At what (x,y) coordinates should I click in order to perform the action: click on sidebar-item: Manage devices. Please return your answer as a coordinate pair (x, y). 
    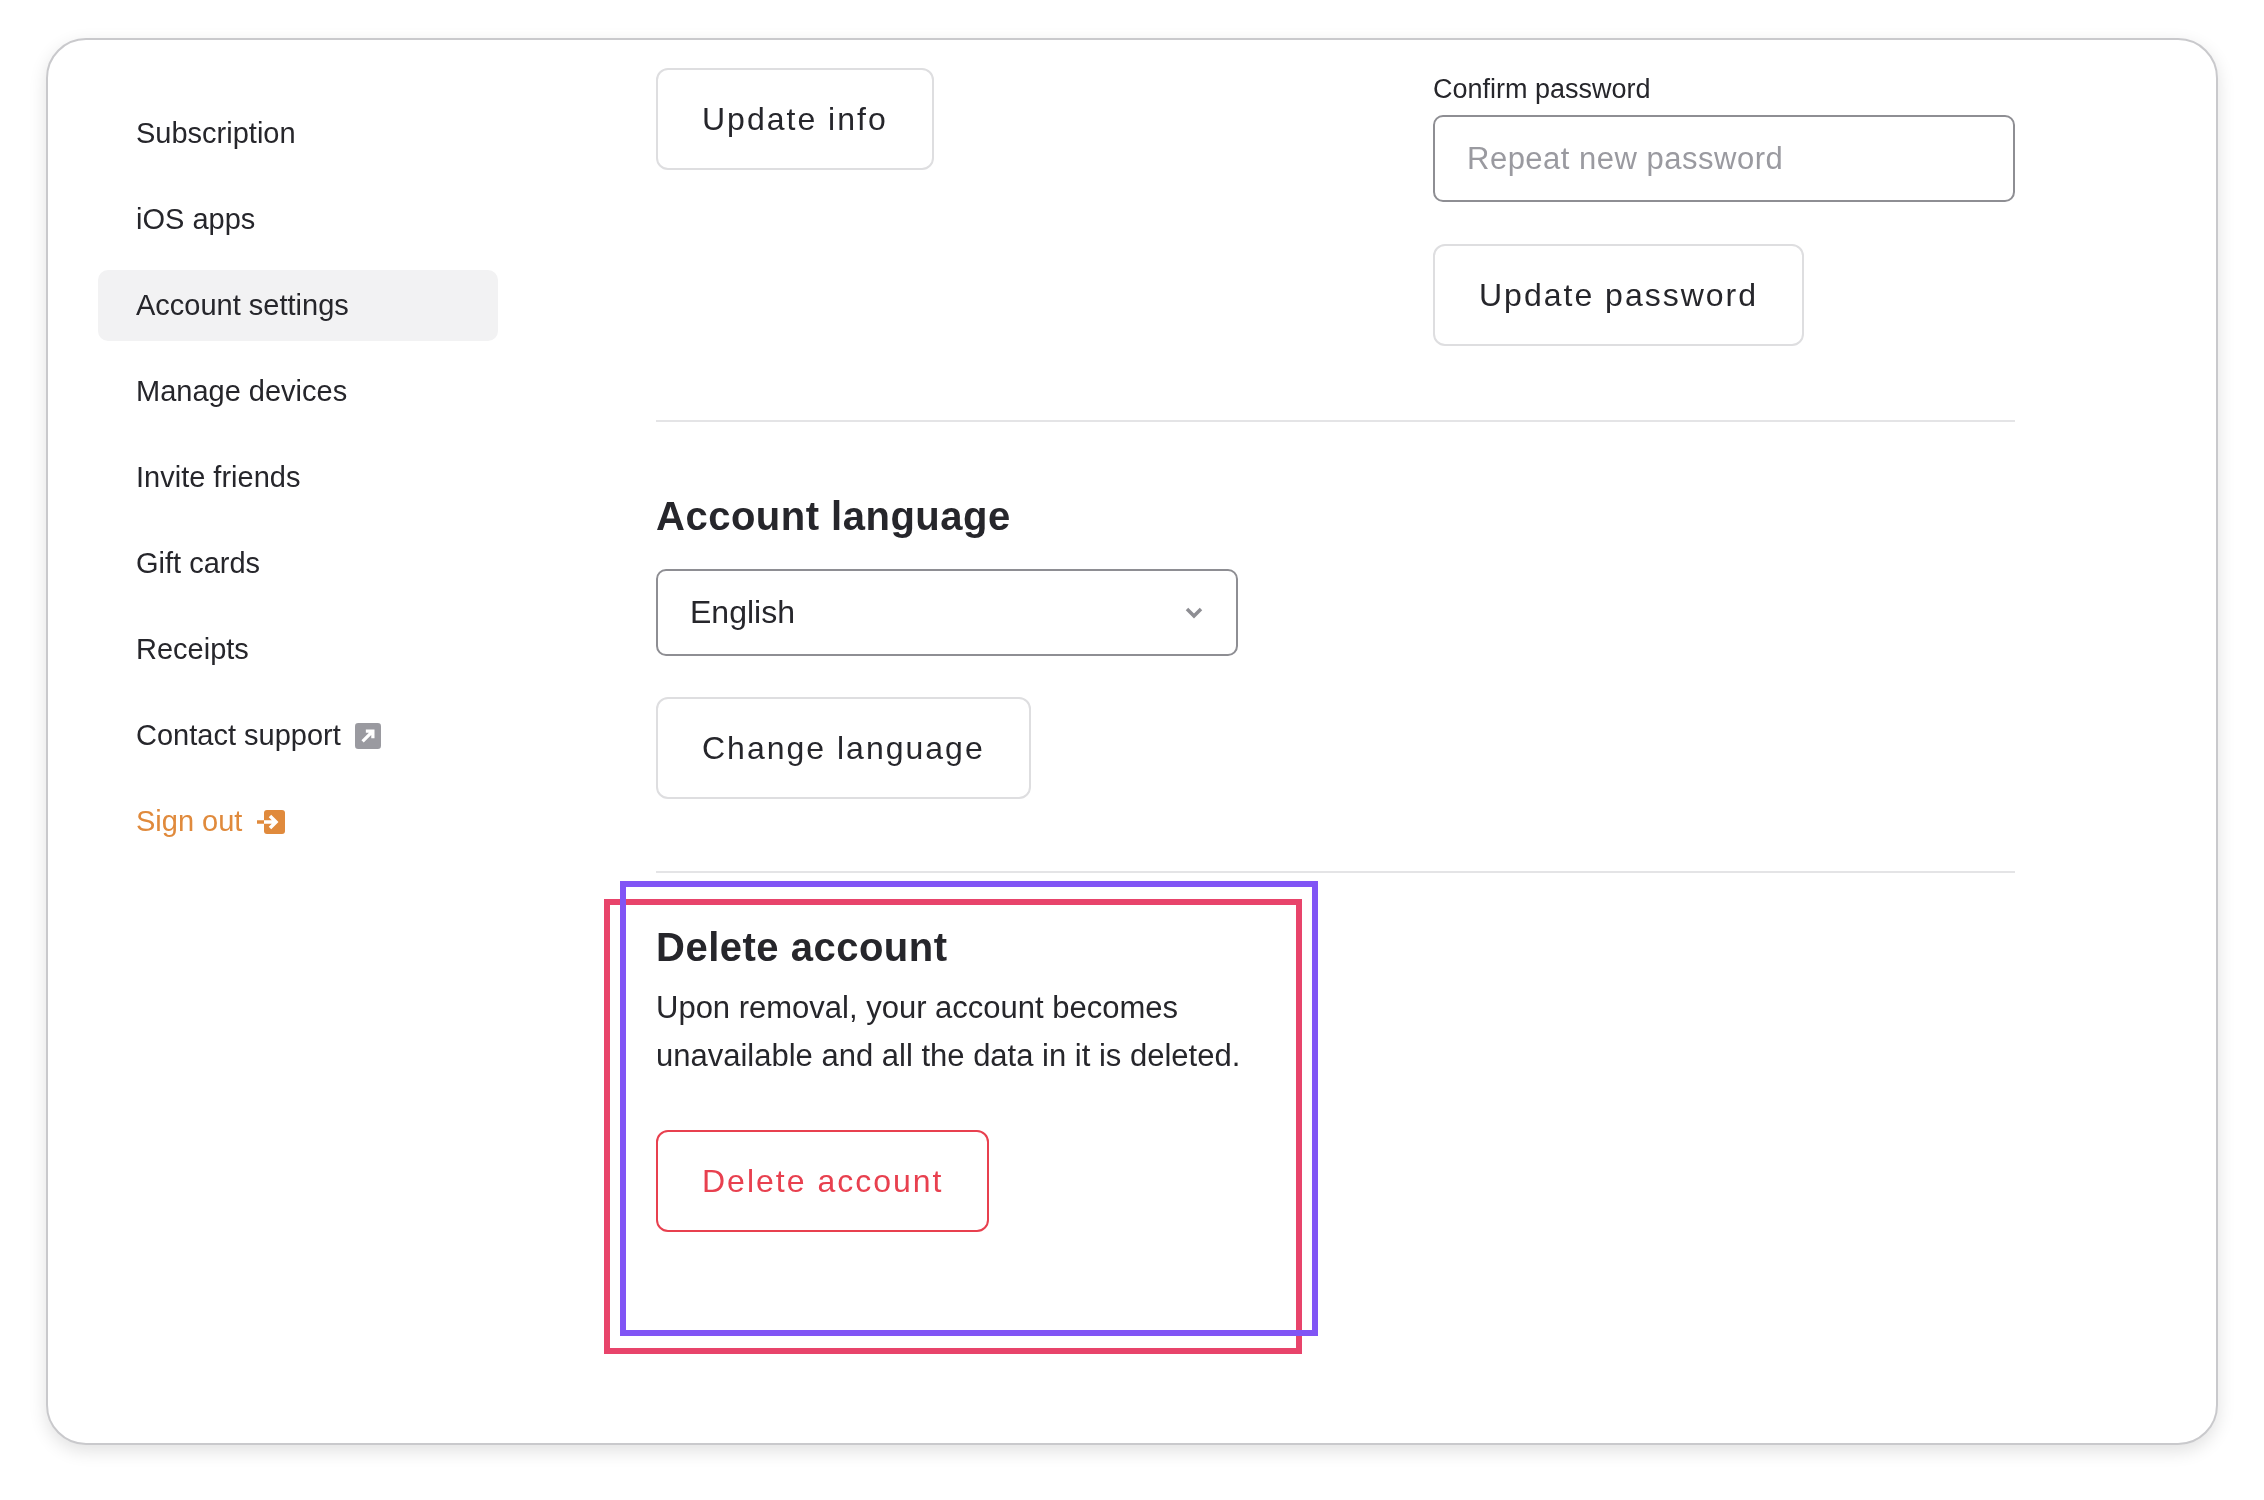
    Looking at the image, I should click on (298, 391).